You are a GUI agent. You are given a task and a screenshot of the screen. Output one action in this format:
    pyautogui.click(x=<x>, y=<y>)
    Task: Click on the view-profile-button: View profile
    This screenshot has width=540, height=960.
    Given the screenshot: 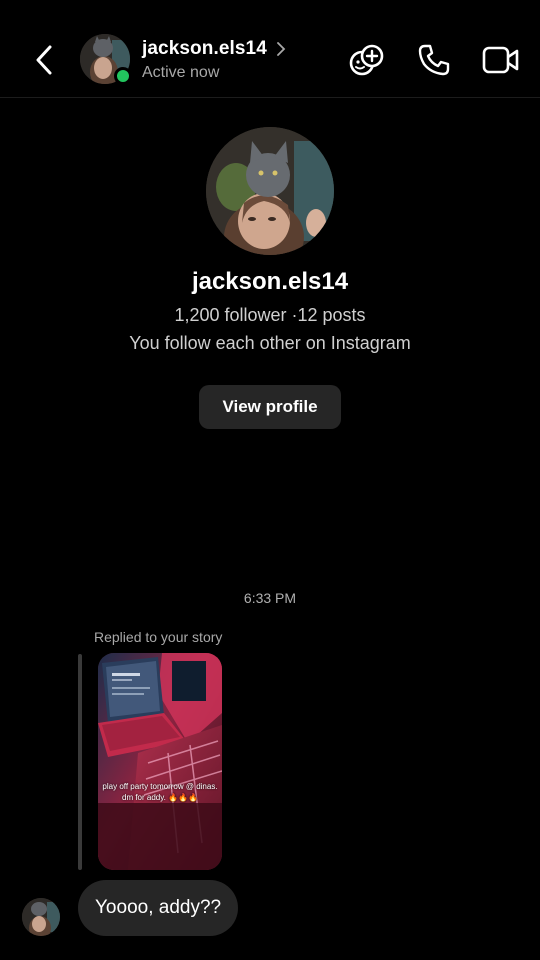 What is the action you would take?
    pyautogui.click(x=270, y=407)
    